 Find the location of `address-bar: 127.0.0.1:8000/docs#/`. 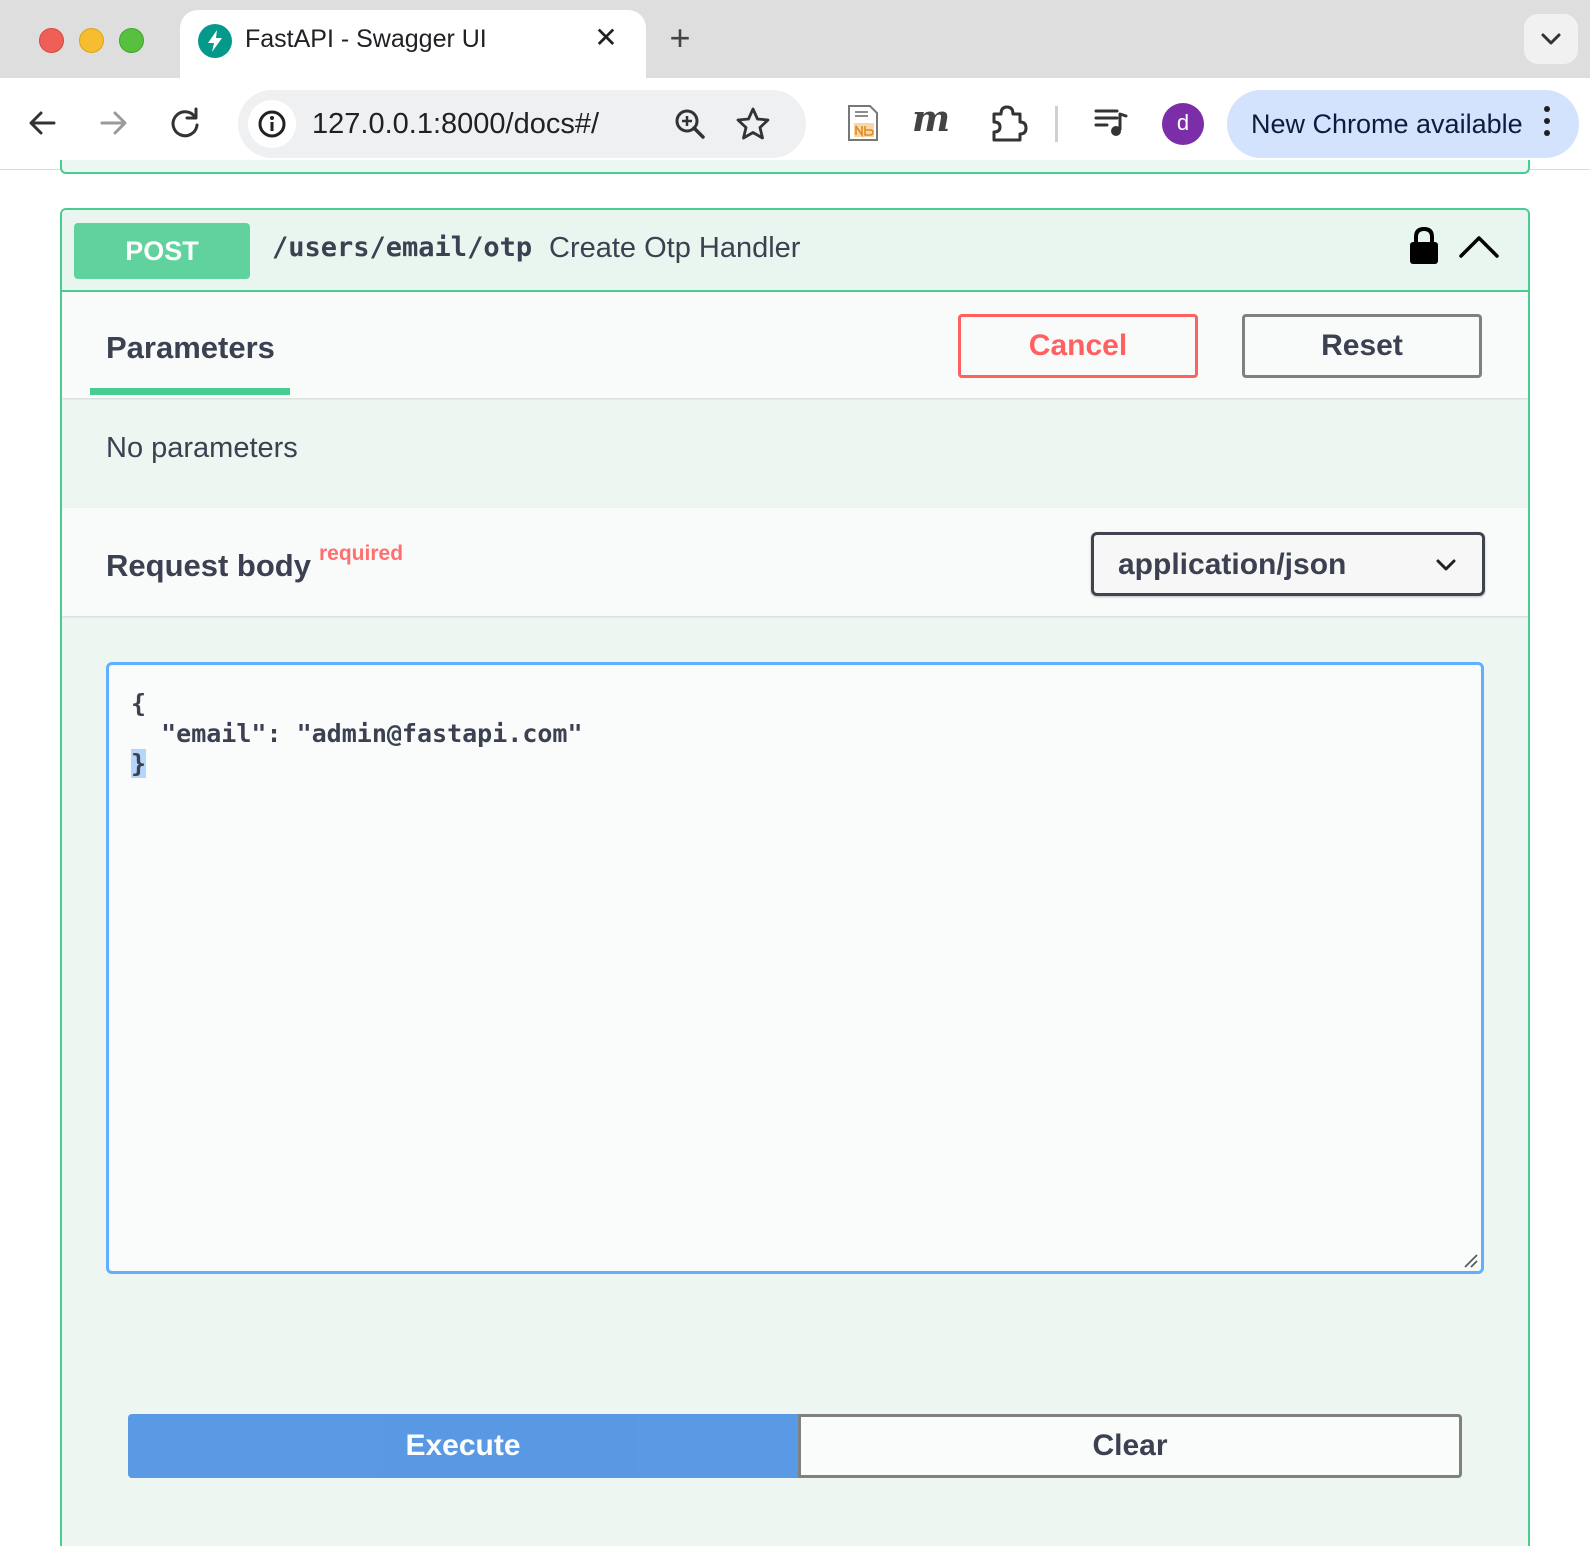

address-bar: 127.0.0.1:8000/docs#/ is located at coordinates (522, 124).